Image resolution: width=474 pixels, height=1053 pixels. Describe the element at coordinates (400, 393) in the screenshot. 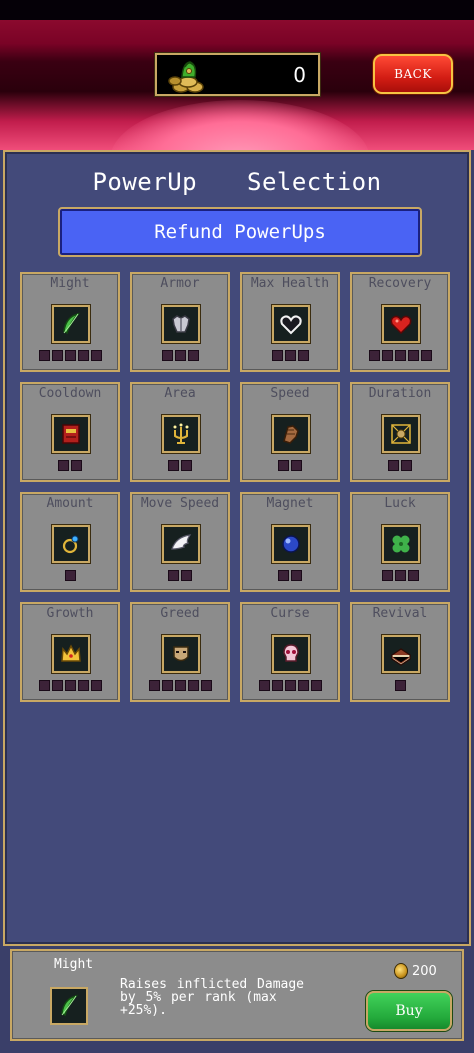

I see `powerup-label: Duration` at that location.